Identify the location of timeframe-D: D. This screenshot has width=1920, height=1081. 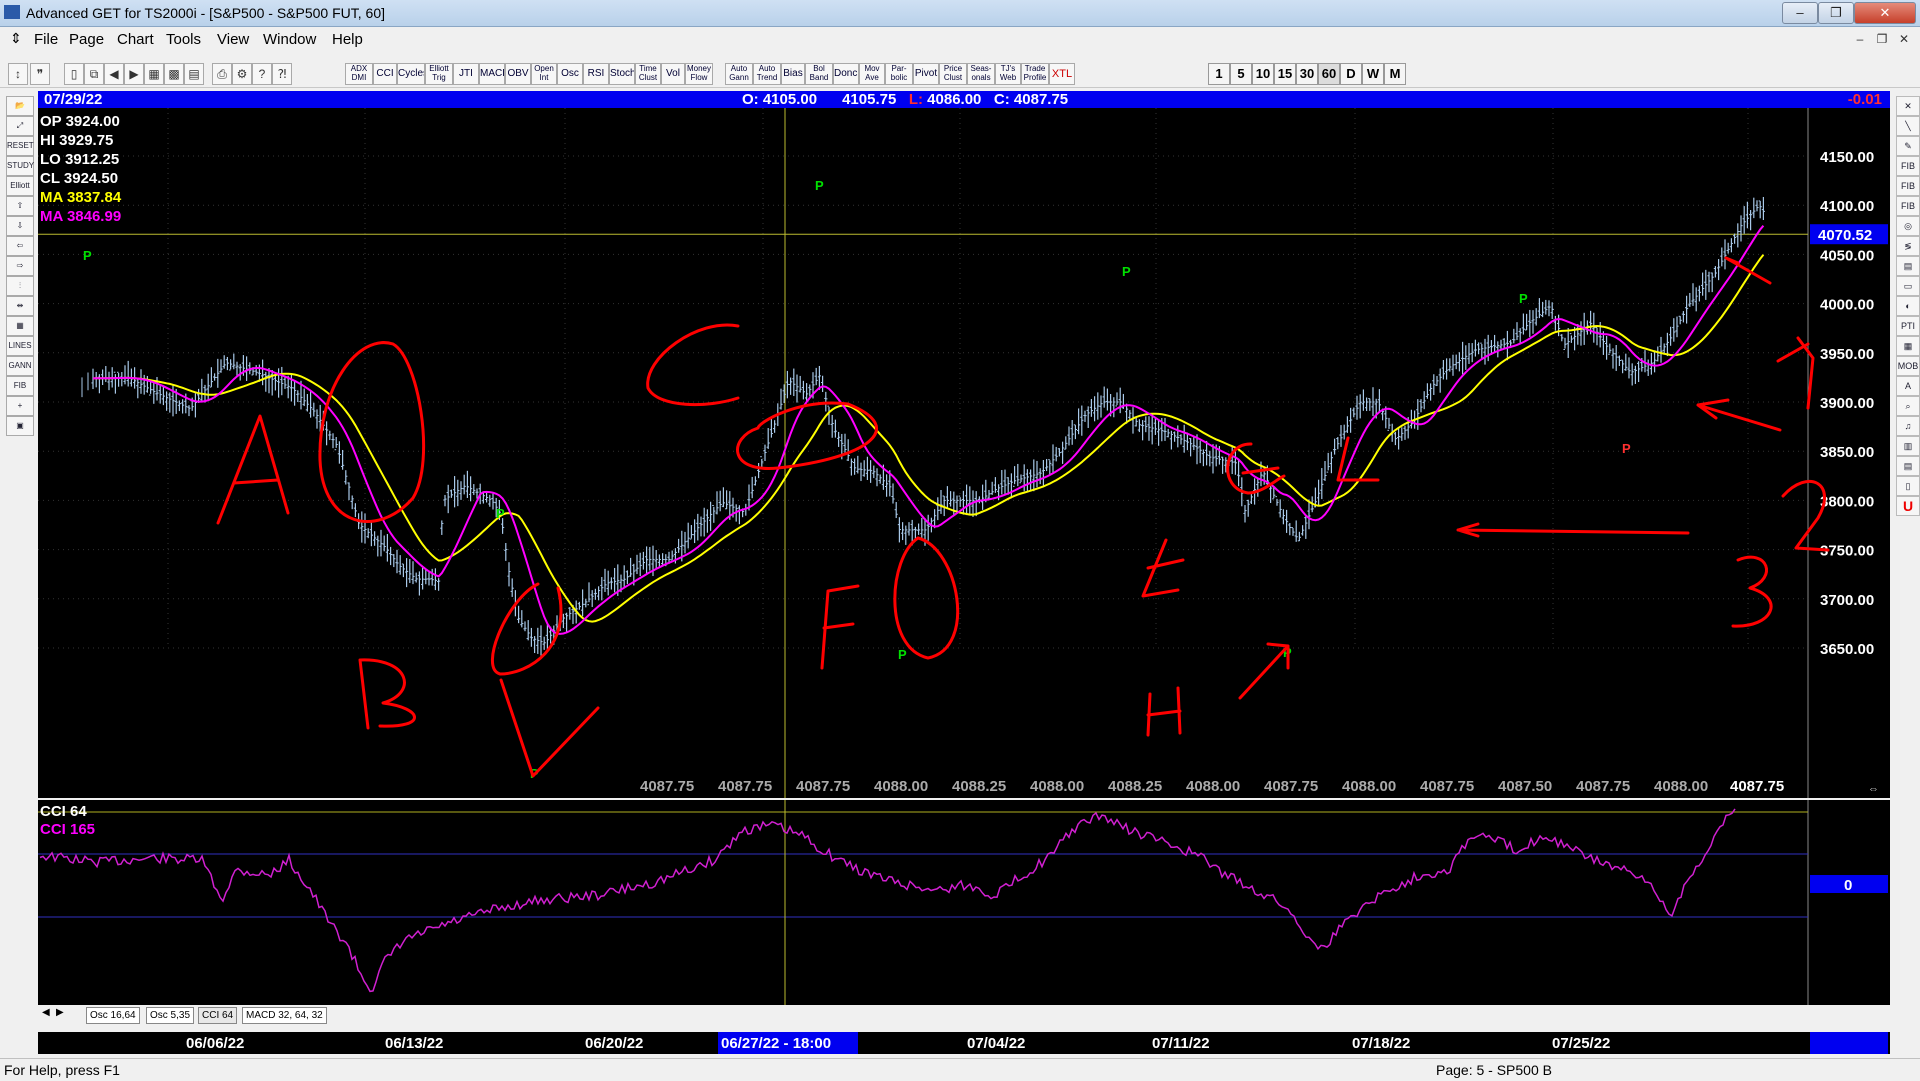
(1351, 74).